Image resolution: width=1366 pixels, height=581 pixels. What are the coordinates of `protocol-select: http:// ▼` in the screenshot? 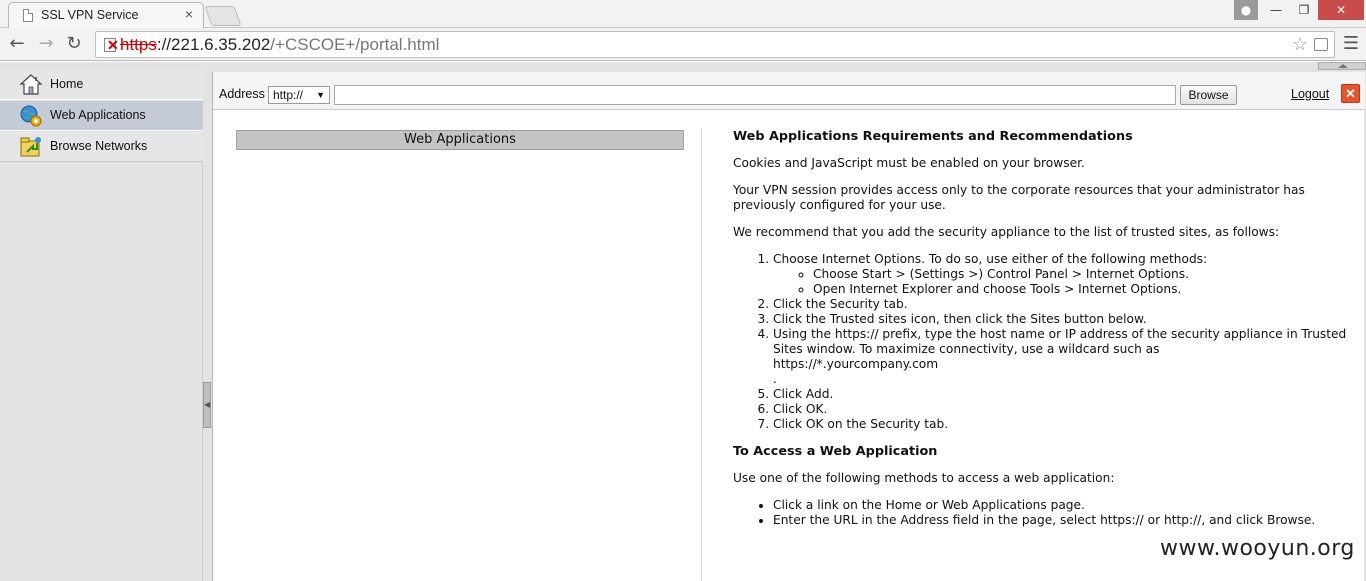 It's located at (299, 95).